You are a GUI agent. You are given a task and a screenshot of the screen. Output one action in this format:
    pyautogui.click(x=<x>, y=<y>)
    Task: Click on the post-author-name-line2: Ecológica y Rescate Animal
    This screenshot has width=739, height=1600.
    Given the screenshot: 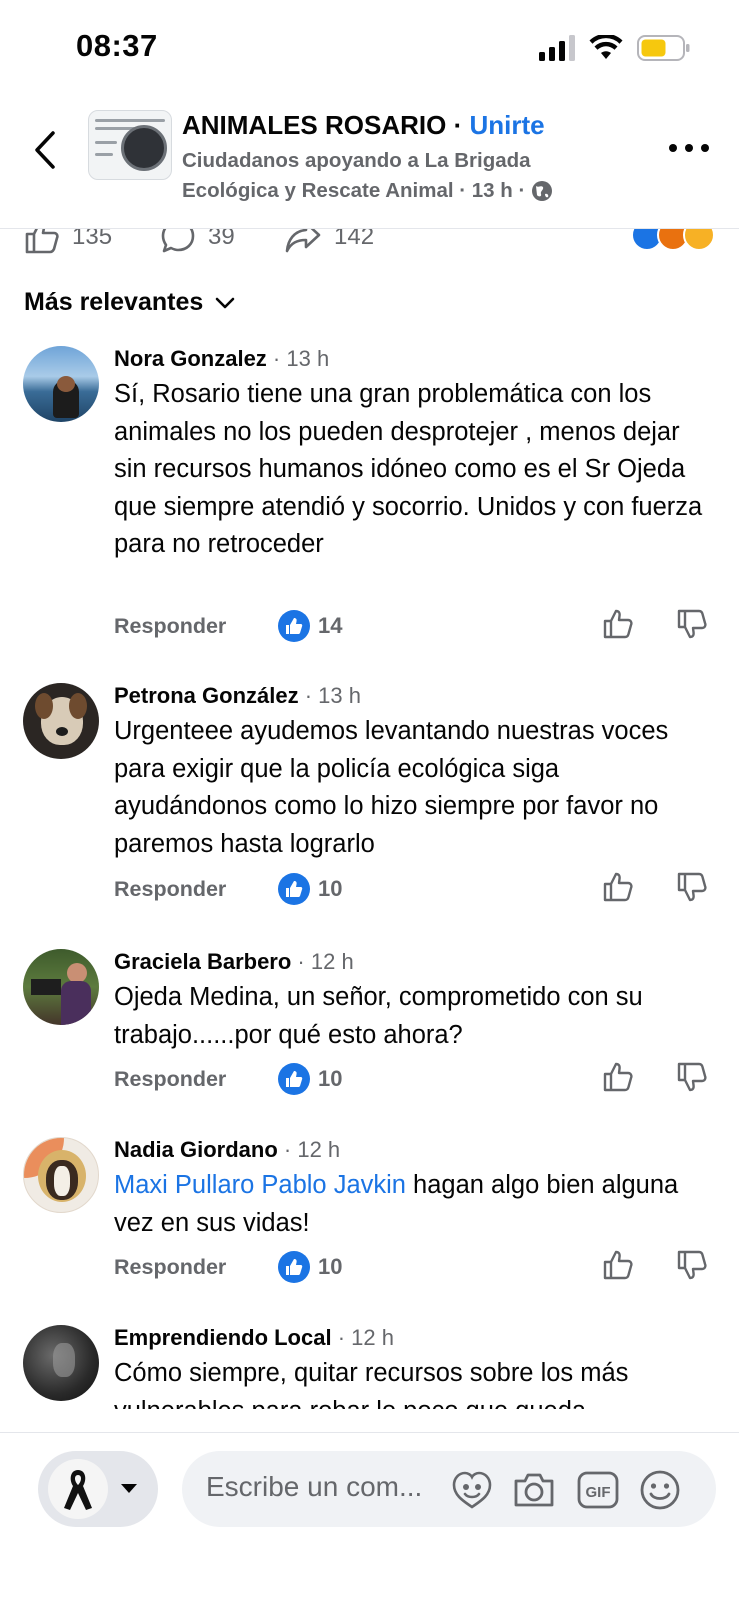 What is the action you would take?
    pyautogui.click(x=318, y=191)
    